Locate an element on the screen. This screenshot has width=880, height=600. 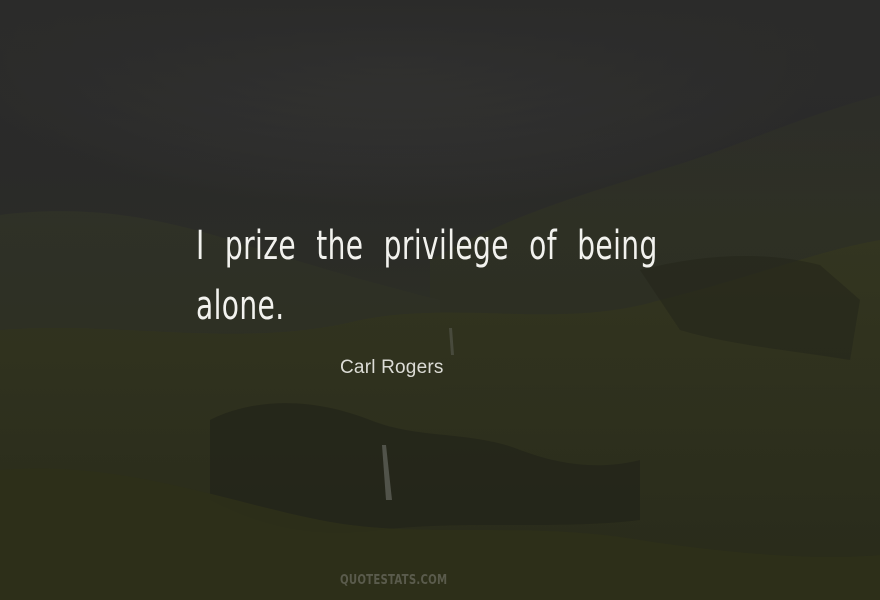
quote-line-1: I prize the privilege of being is located at coordinates (427, 246).